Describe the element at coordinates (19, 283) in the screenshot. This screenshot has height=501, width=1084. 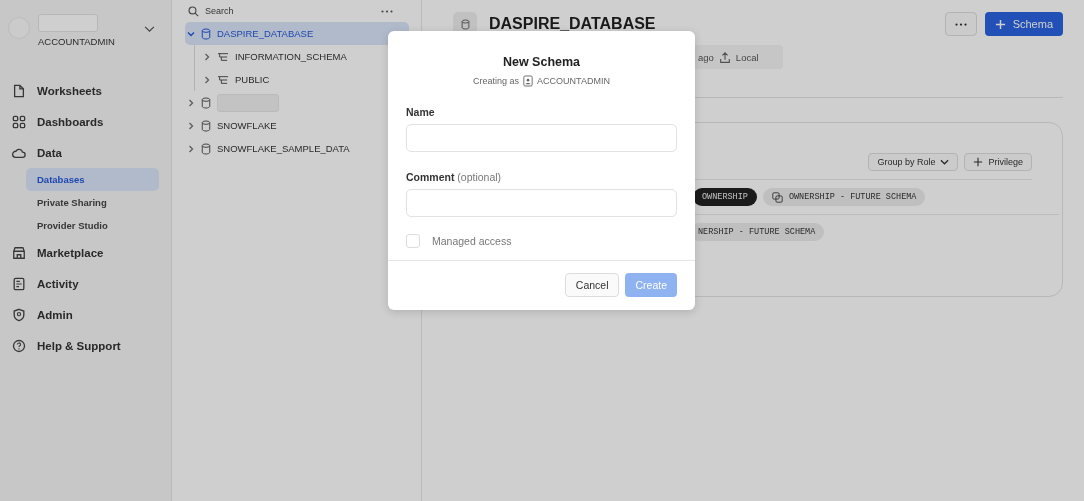
I see `list-icon` at that location.